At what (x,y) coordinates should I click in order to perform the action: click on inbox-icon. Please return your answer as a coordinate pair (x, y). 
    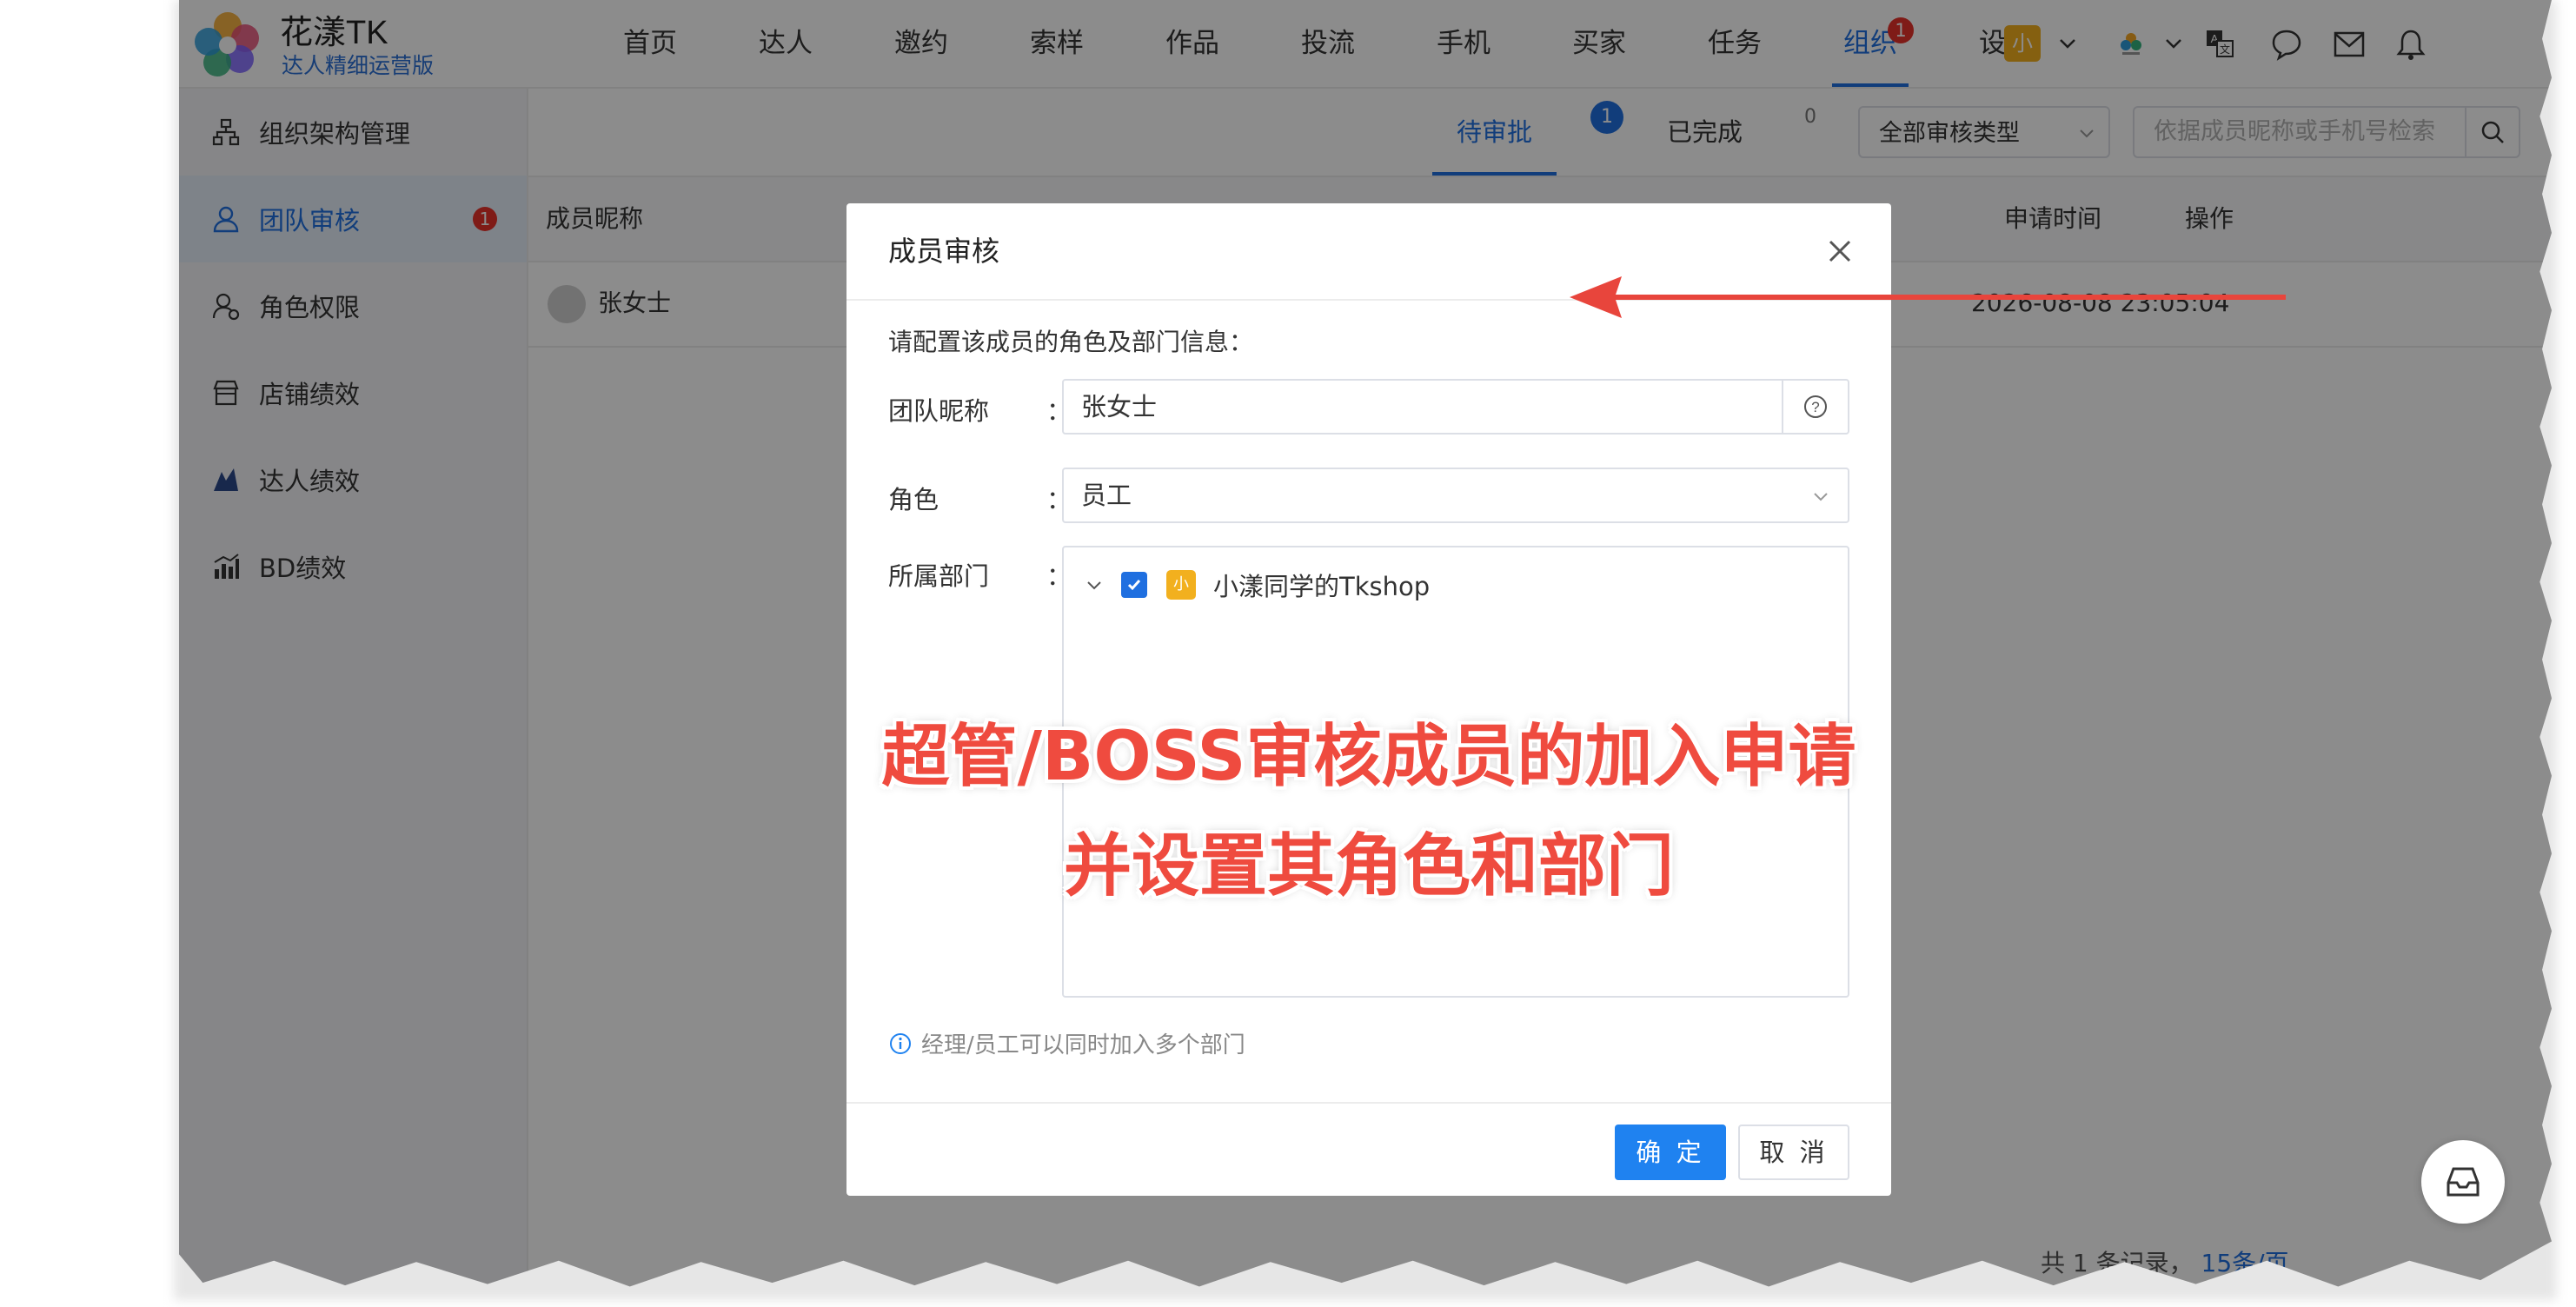
    Looking at the image, I should click on (2463, 1182).